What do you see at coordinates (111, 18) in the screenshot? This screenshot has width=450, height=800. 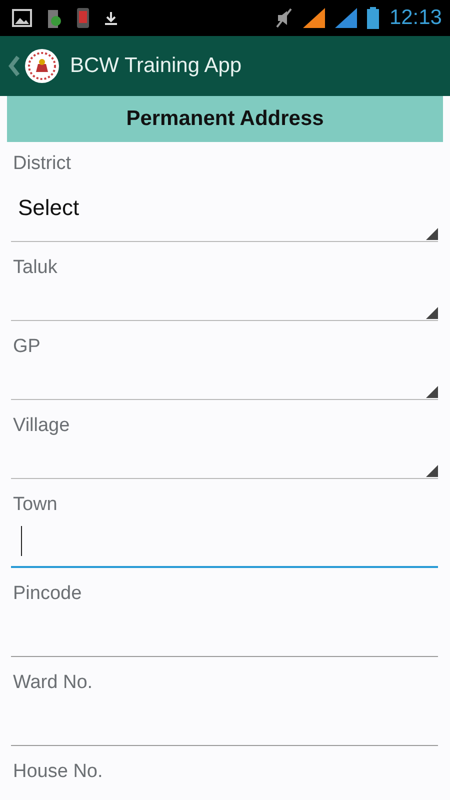 I see `download-icon` at bounding box center [111, 18].